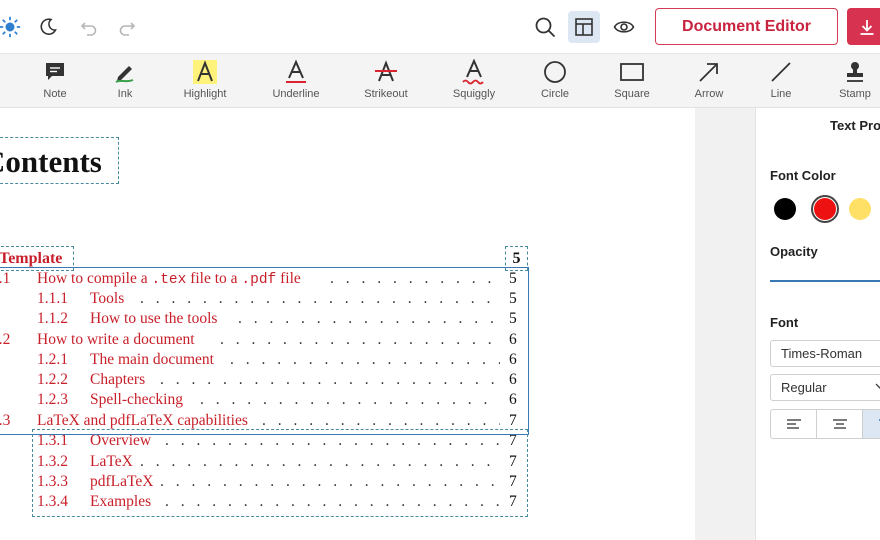 Image resolution: width=880 pixels, height=540 pixels. Describe the element at coordinates (205, 72) in the screenshot. I see `highlight-icon` at that location.